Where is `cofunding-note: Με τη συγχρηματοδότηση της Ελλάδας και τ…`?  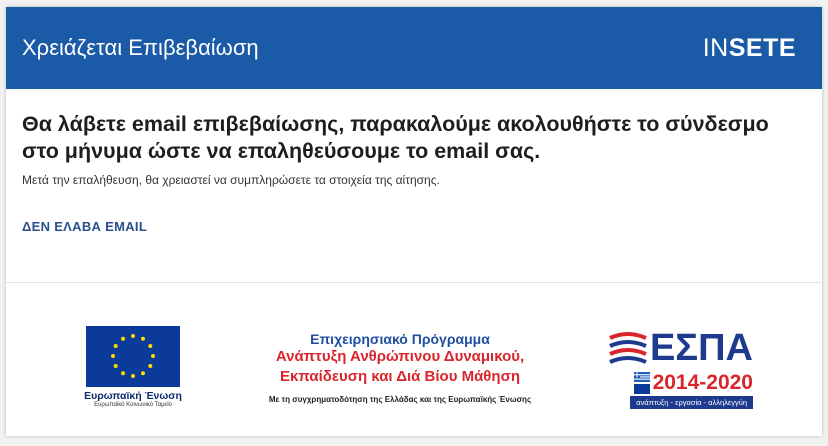
cofunding-note: Με τη συγχρηματοδότηση της Ελλάδας και τ… is located at coordinates (400, 399).